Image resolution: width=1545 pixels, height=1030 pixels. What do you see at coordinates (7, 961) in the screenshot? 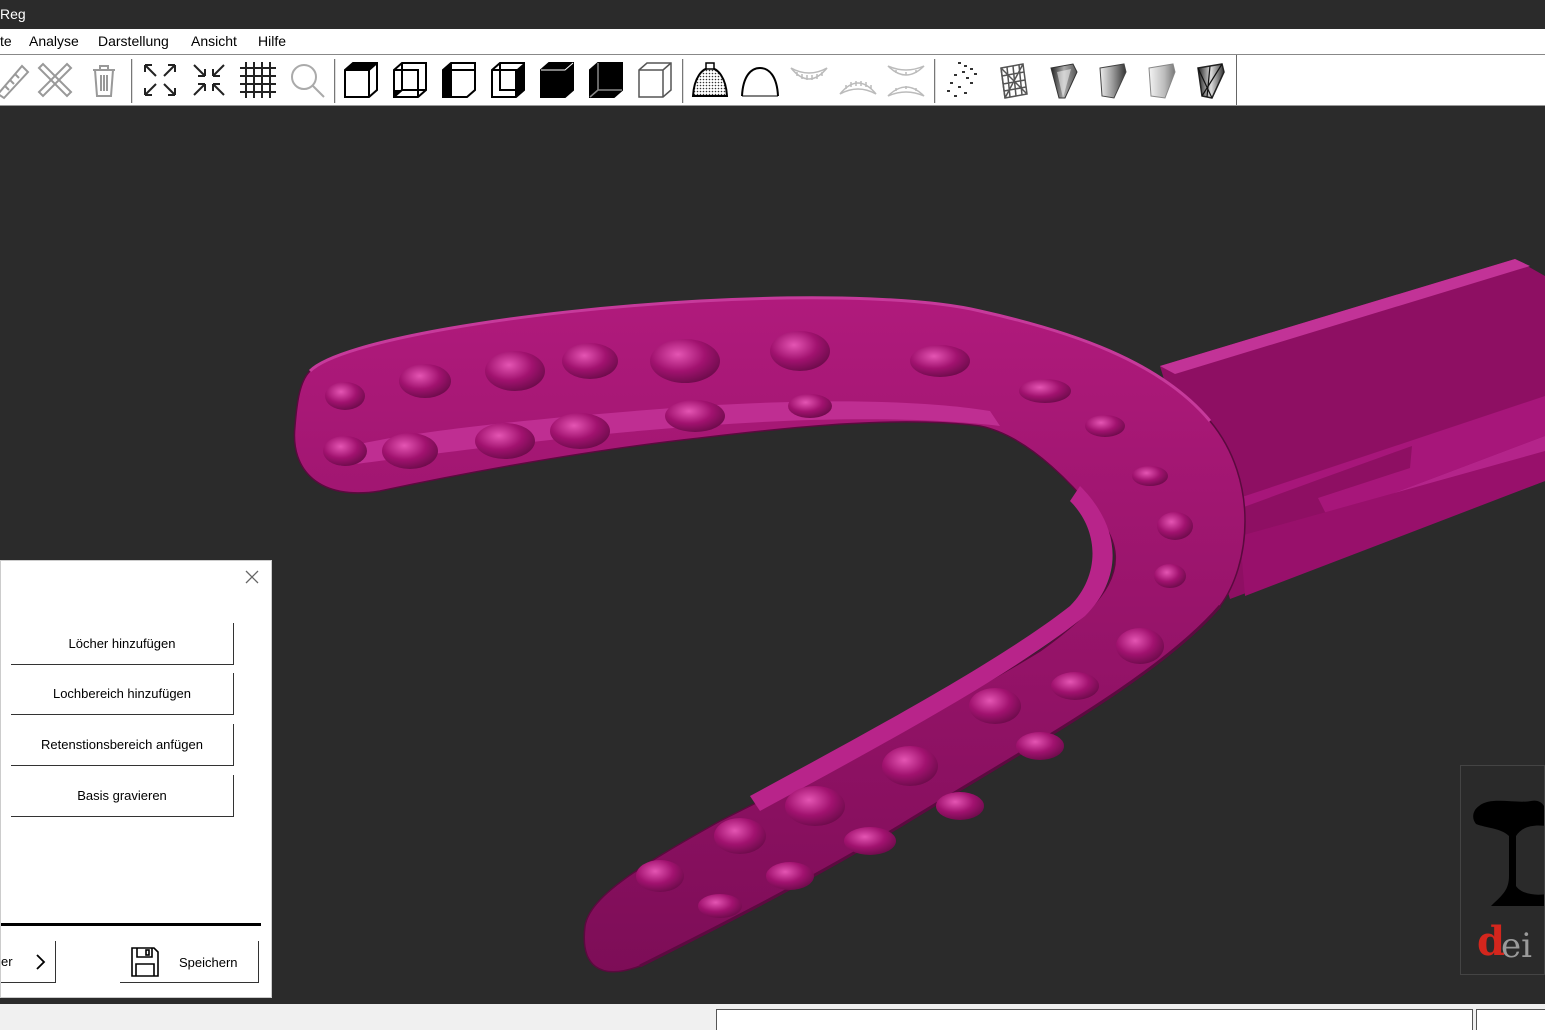
I see `next-button-label: er` at bounding box center [7, 961].